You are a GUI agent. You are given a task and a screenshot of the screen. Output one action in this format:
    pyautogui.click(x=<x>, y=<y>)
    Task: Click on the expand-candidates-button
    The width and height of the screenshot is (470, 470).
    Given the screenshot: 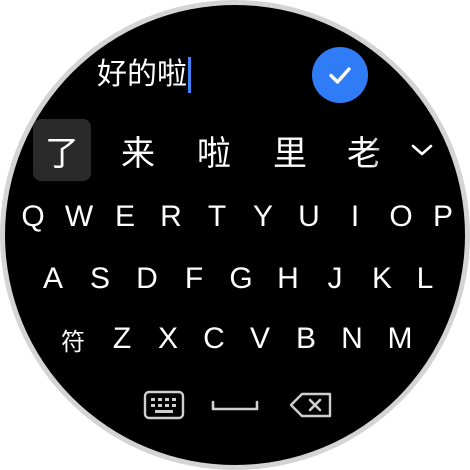 What is the action you would take?
    pyautogui.click(x=422, y=150)
    